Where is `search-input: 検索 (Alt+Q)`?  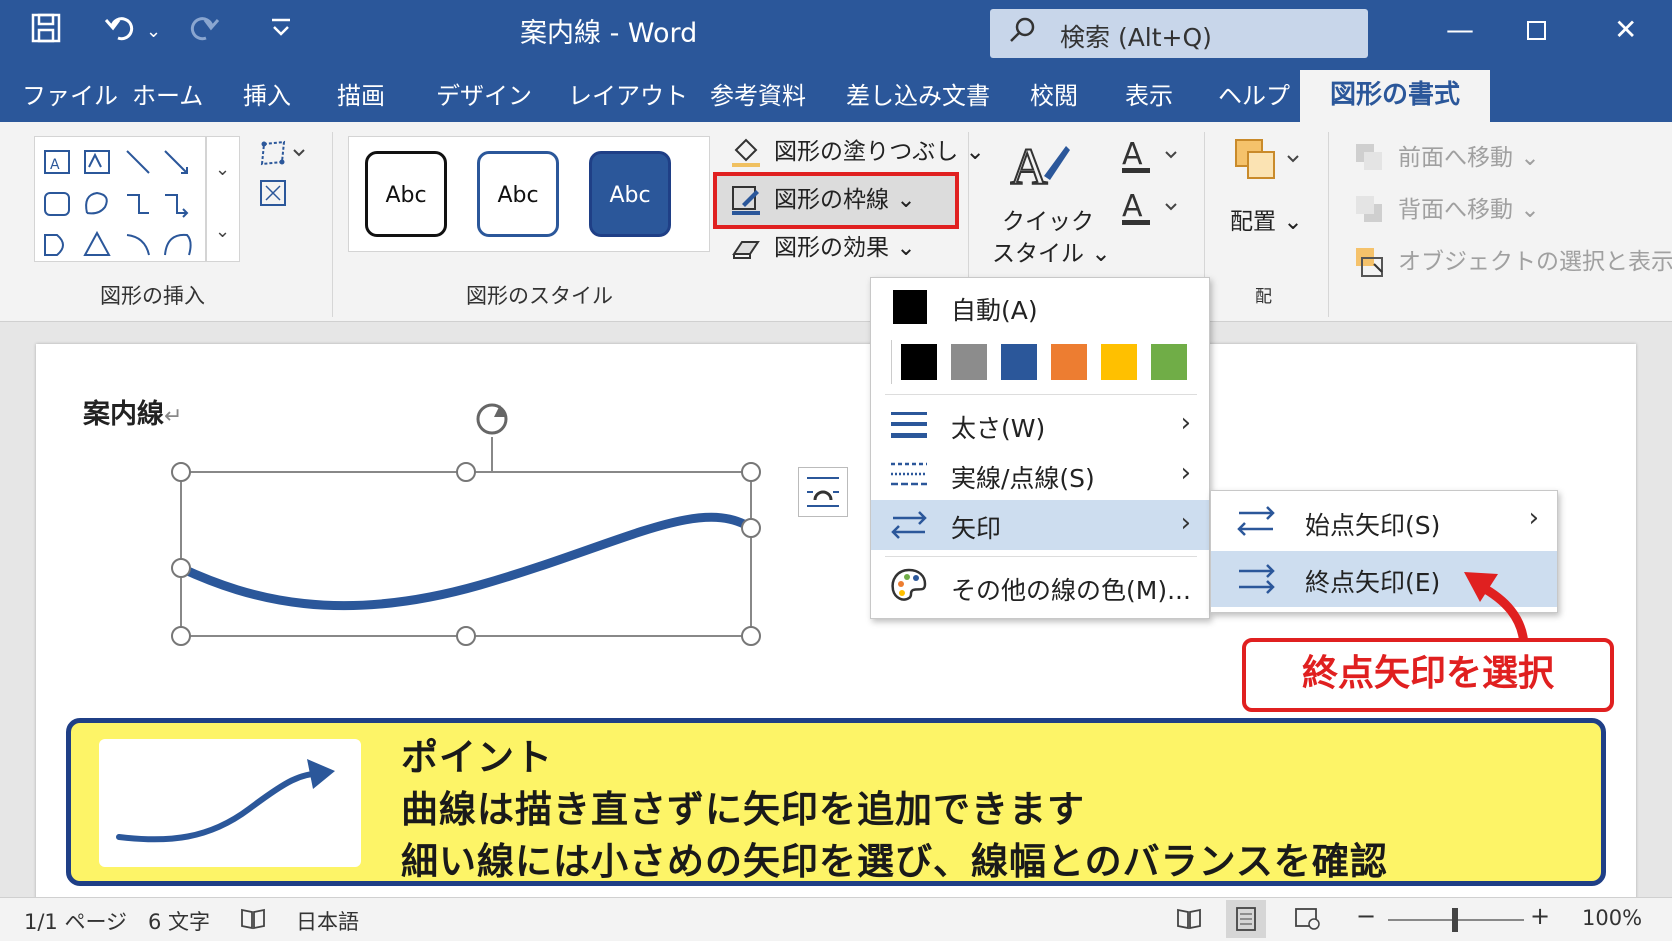
search-input: 検索 (Alt+Q) is located at coordinates (1179, 33).